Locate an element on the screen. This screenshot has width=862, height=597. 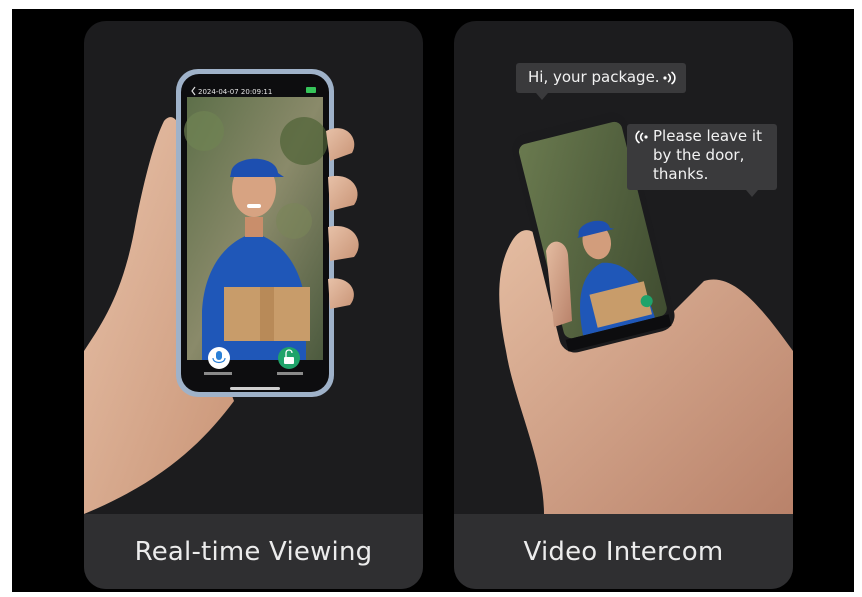
bubble-text: Please leave it by the door, thanks. is located at coordinates (707, 155).